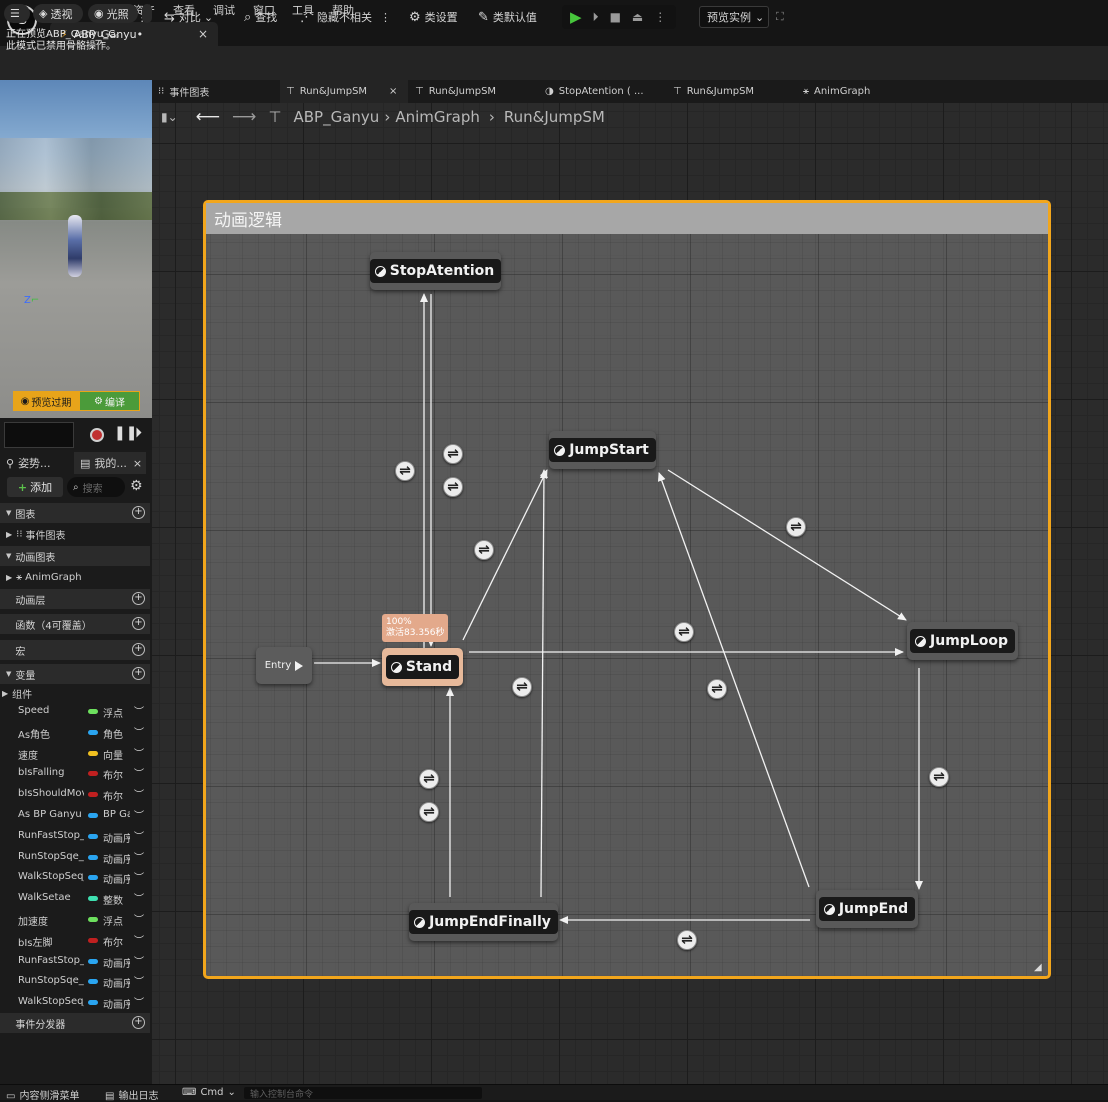 The image size is (1108, 1102). I want to click on active-state-badge: 100% 激活83.356秒, so click(415, 628).